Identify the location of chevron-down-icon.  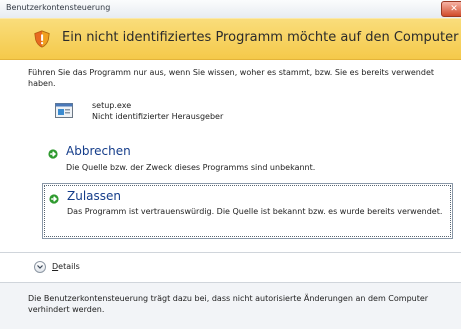
(40, 267).